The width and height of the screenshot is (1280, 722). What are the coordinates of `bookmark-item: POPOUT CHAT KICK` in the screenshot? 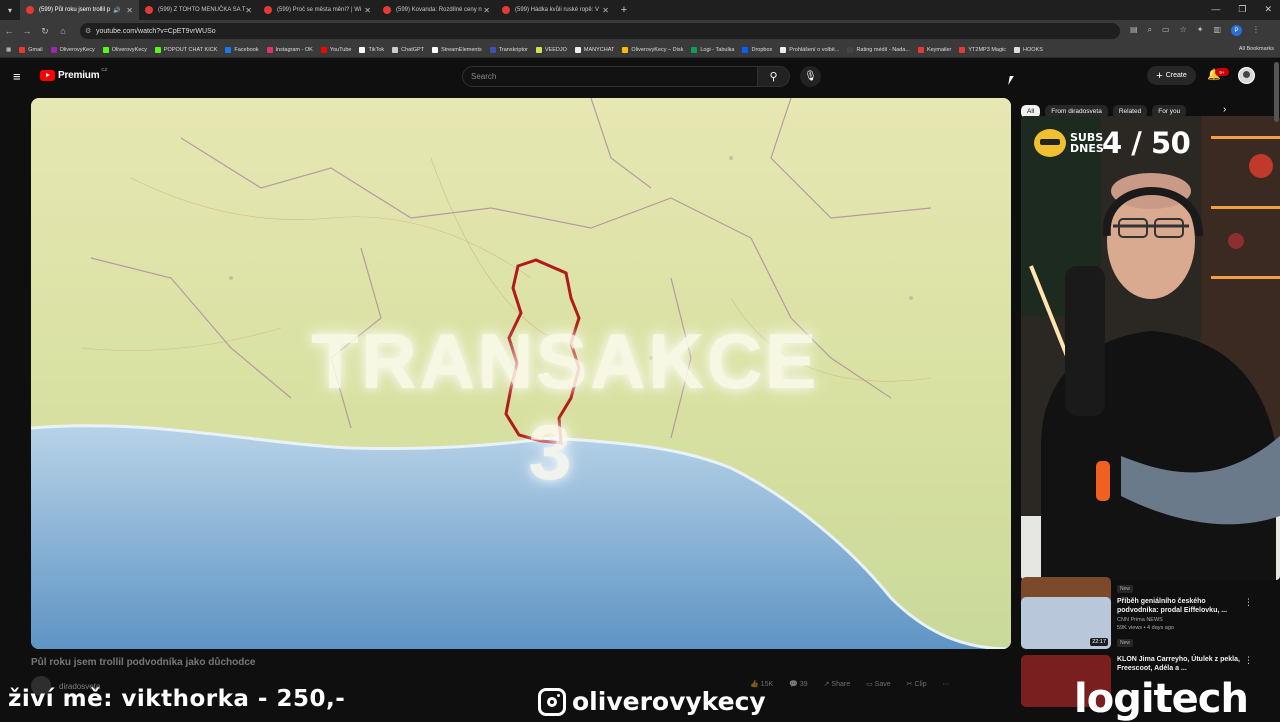 It's located at (185, 49).